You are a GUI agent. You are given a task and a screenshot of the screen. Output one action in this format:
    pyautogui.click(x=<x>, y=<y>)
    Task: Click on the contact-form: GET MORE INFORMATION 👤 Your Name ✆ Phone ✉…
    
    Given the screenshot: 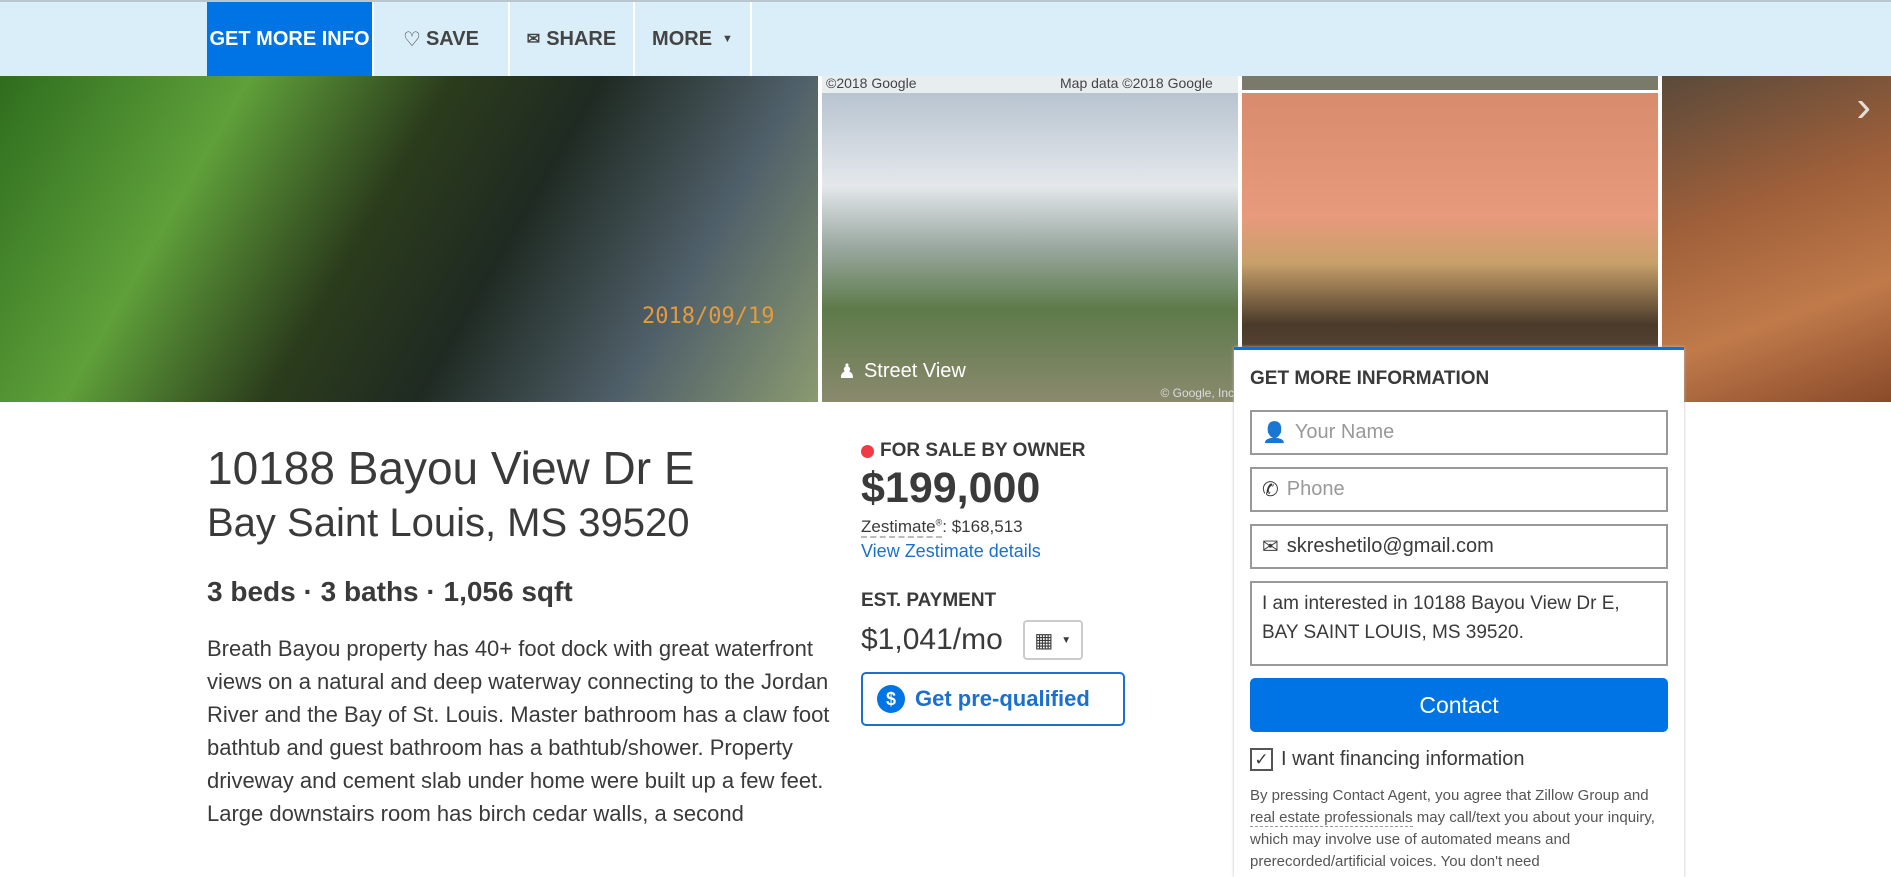 What is the action you would take?
    pyautogui.click(x=1459, y=612)
    